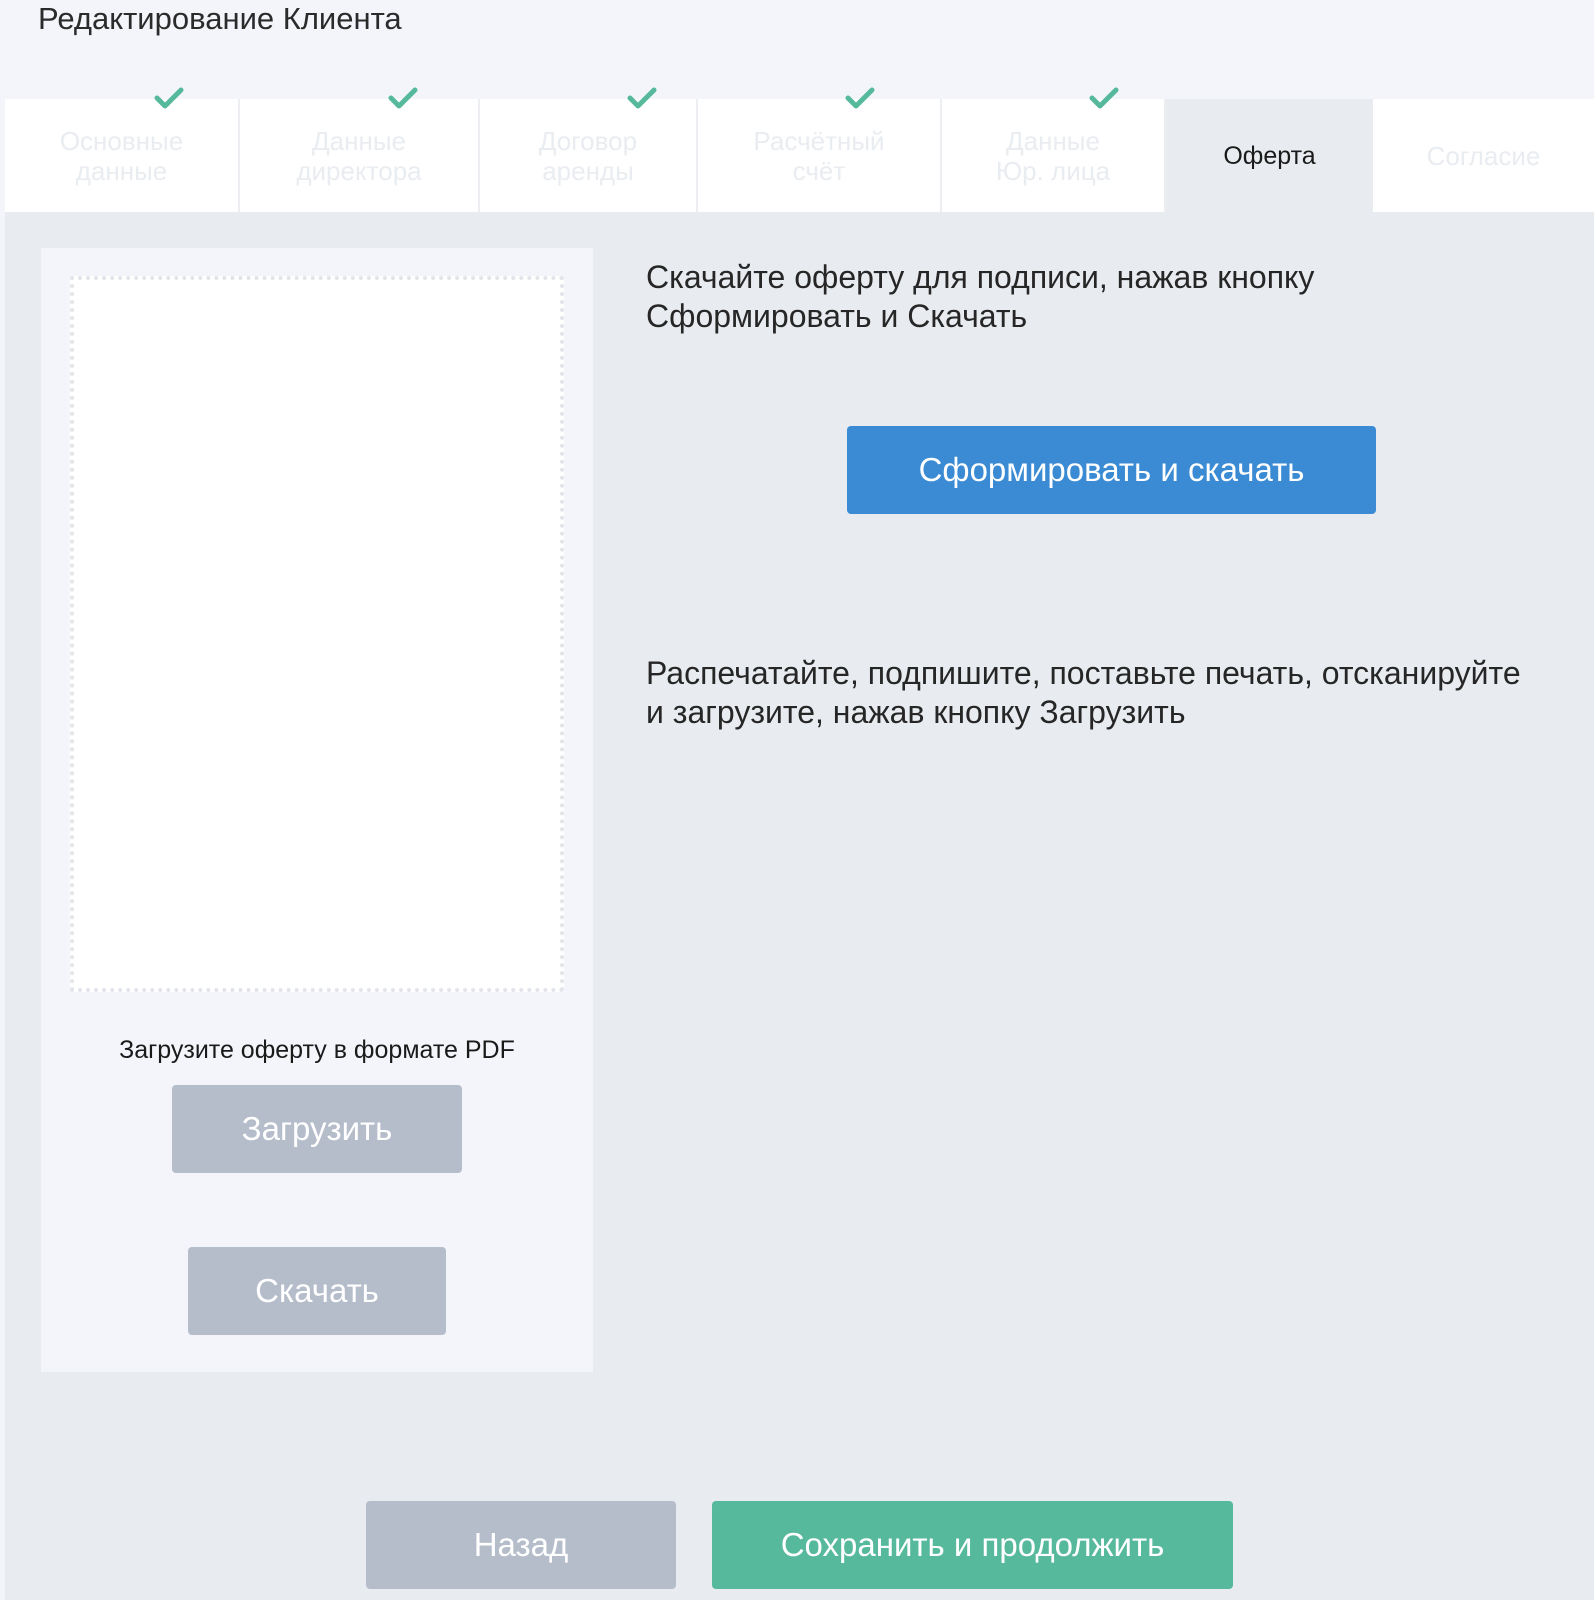  I want to click on file-dropzone, so click(317, 634).